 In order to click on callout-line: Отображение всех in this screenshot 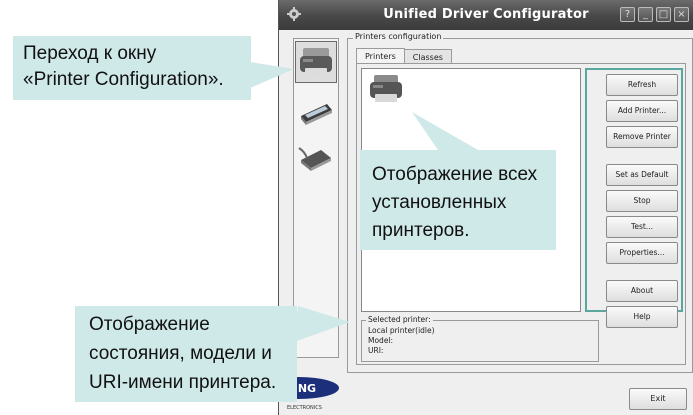, I will do `click(455, 174)`.